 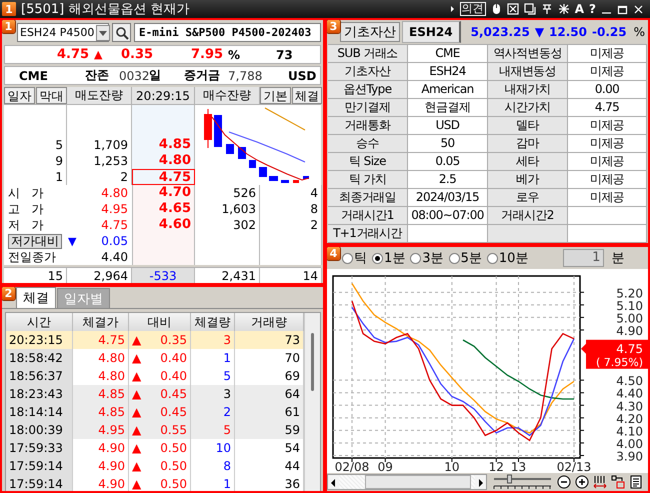 What do you see at coordinates (564, 9) in the screenshot?
I see `asterisk-icon` at bounding box center [564, 9].